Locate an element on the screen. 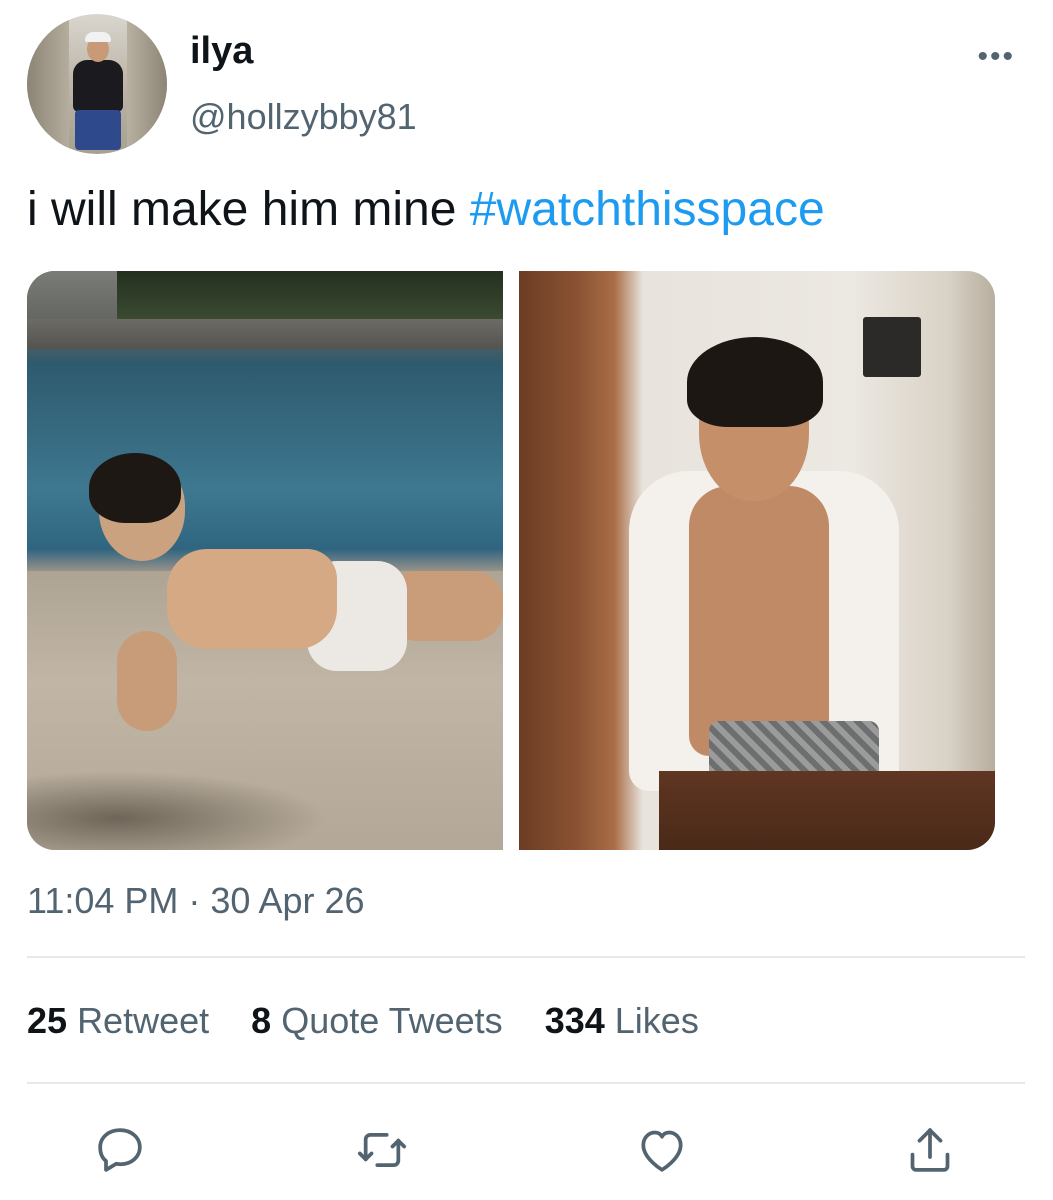 Image resolution: width=1053 pixels, height=1200 pixels. tweet-stats: 25 Retweet 8 Quote Tweets 334 Likes is located at coordinates (379, 1021).